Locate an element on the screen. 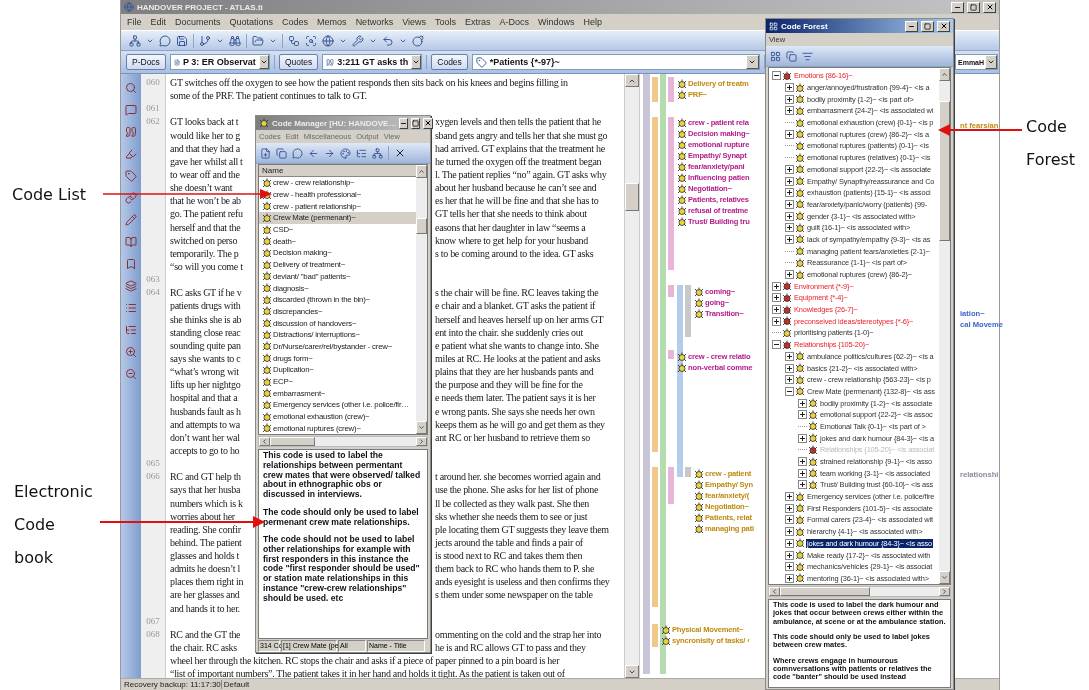 The width and height of the screenshot is (1089, 690). menu-item: A-Docs is located at coordinates (514, 22).